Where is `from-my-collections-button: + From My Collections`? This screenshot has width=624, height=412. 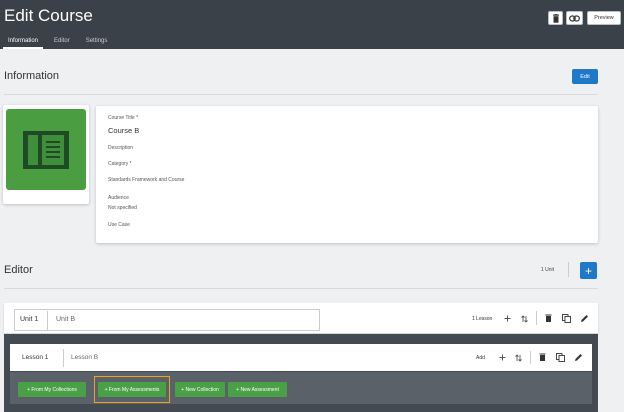
from-my-collections-button: + From My Collections is located at coordinates (52, 389).